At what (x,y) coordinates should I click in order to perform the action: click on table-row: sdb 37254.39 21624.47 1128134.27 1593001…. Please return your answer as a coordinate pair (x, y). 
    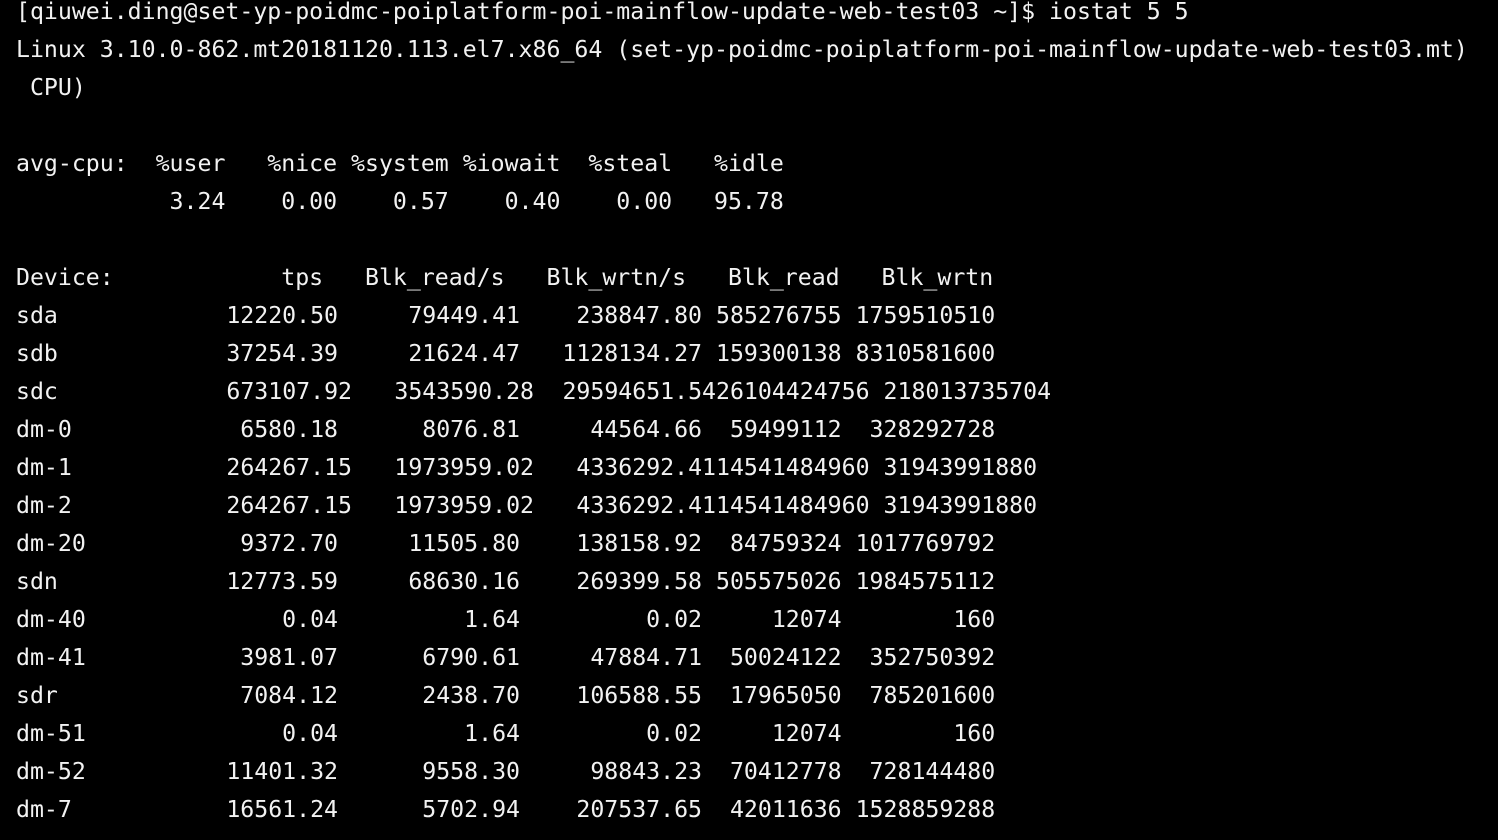
    Looking at the image, I should click on (566, 354).